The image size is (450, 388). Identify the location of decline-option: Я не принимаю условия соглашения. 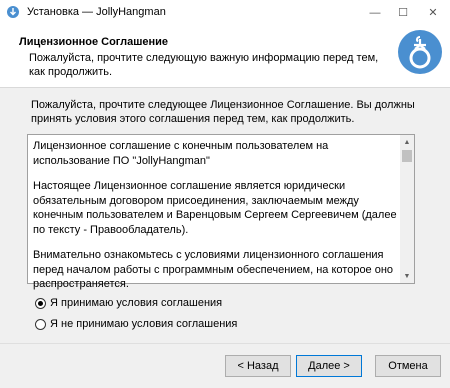
(136, 324).